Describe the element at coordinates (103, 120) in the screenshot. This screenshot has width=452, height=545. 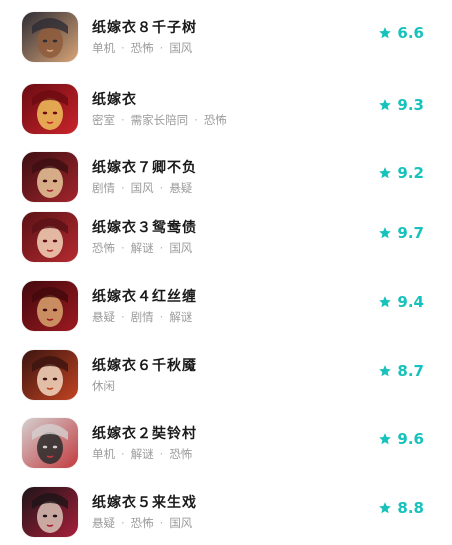
I see `game-tag: 密室` at that location.